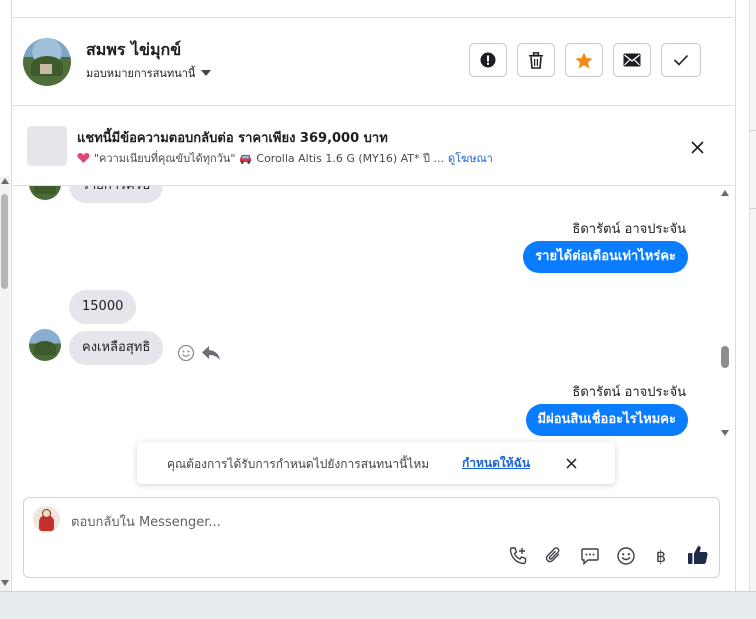  What do you see at coordinates (606, 420) in the screenshot?
I see `outgoing-message: มีผ่อนสินเชื่ออะไรไหมคะ` at bounding box center [606, 420].